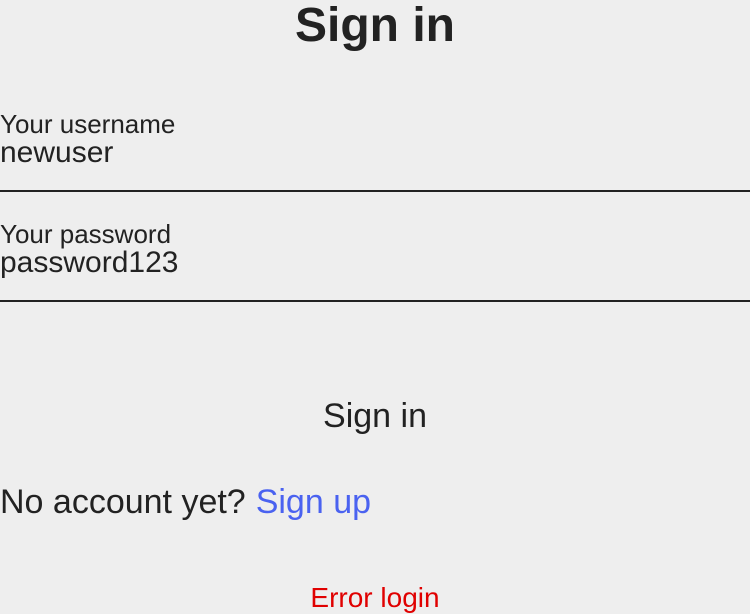 The image size is (750, 614). What do you see at coordinates (375, 416) in the screenshot?
I see `sign-in-button: Sign in` at bounding box center [375, 416].